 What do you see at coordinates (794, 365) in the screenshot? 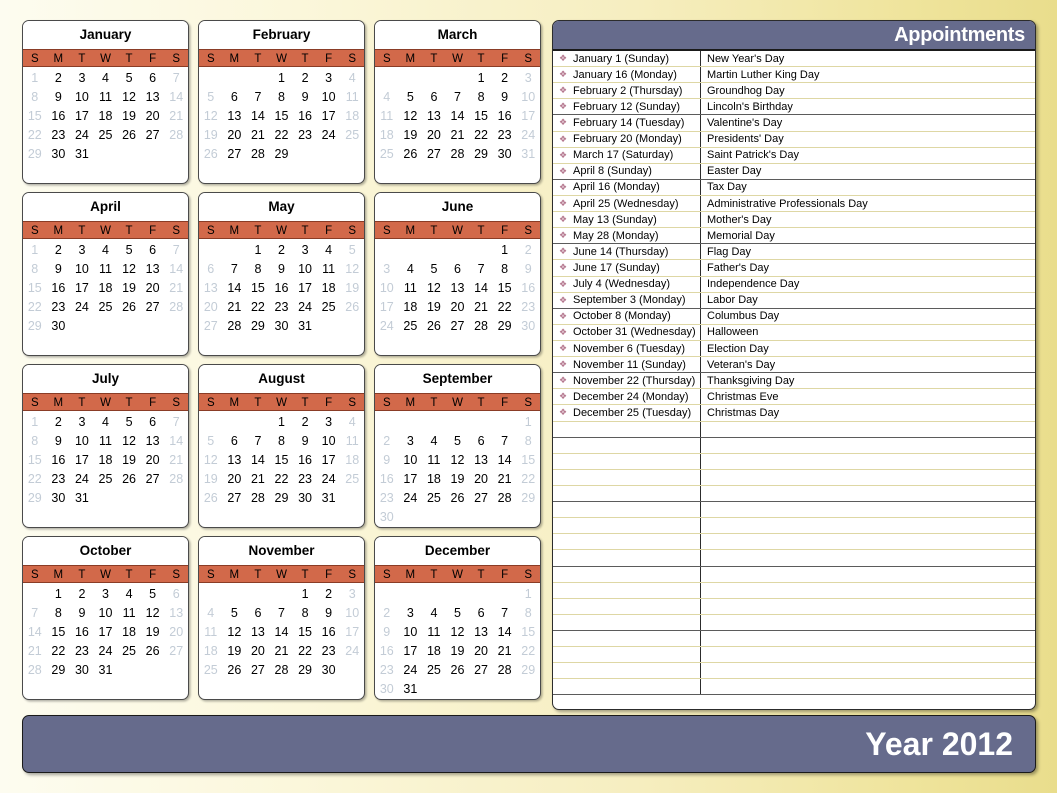
I see `appointment-row: ❖ November 11 (Sunday) Veteran's Day` at bounding box center [794, 365].